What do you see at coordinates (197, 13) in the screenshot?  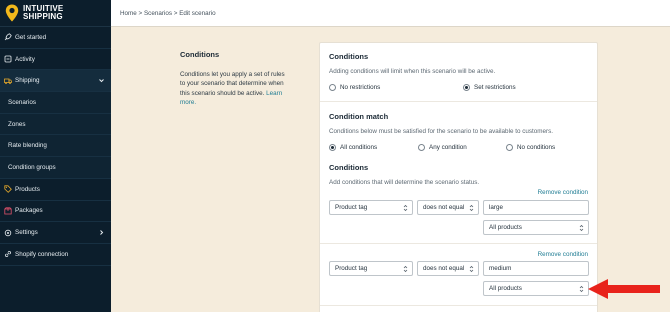 I see `breadcrumb-current: Edit scenario` at bounding box center [197, 13].